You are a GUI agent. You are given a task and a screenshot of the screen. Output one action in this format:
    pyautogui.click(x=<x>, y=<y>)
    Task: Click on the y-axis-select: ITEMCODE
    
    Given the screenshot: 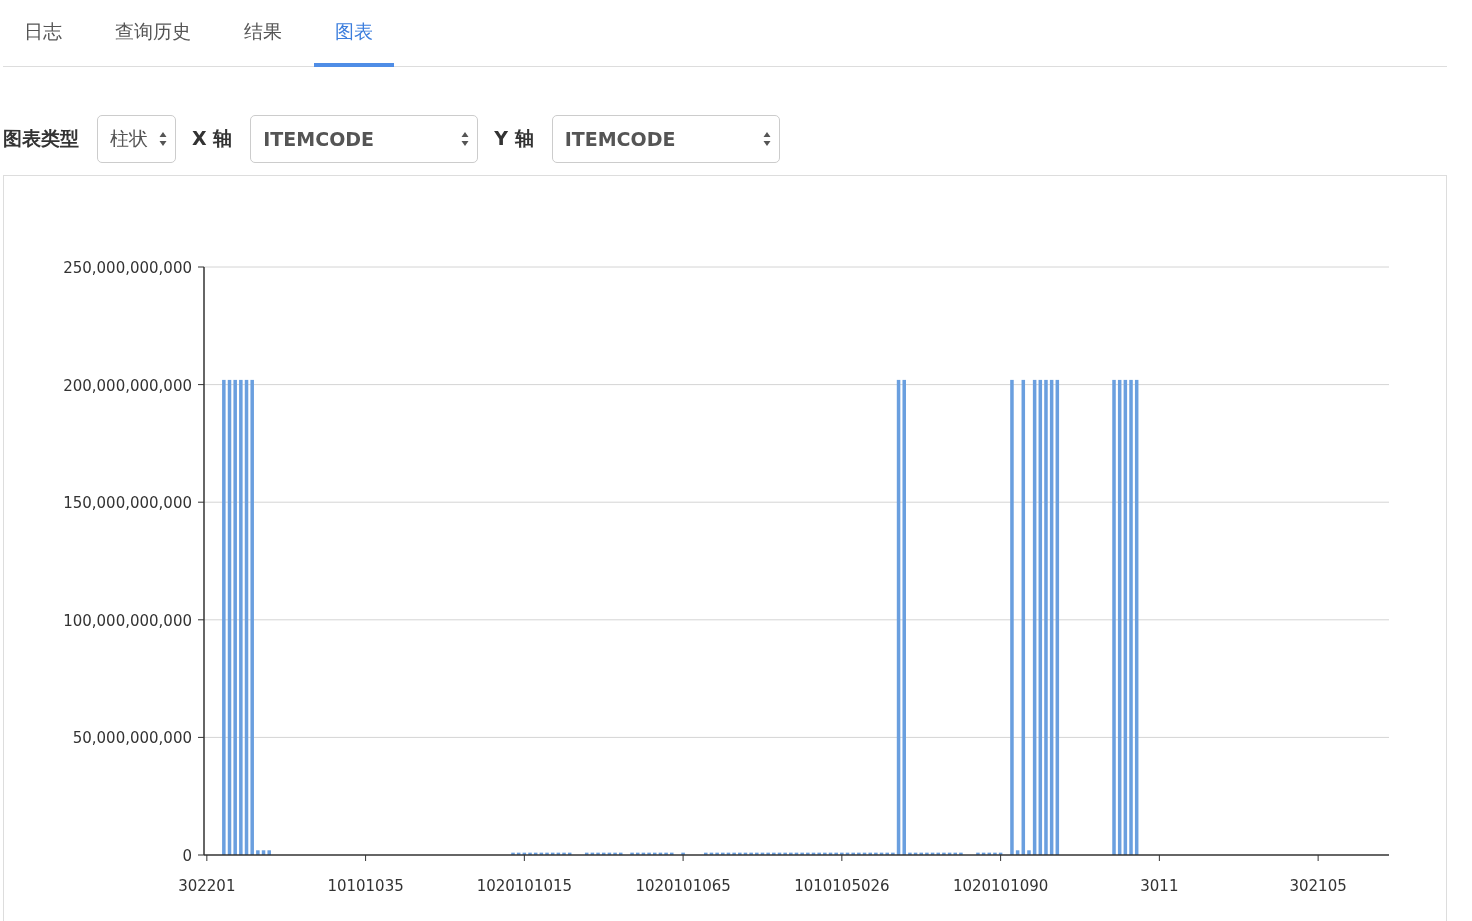 What is the action you would take?
    pyautogui.click(x=665, y=139)
    